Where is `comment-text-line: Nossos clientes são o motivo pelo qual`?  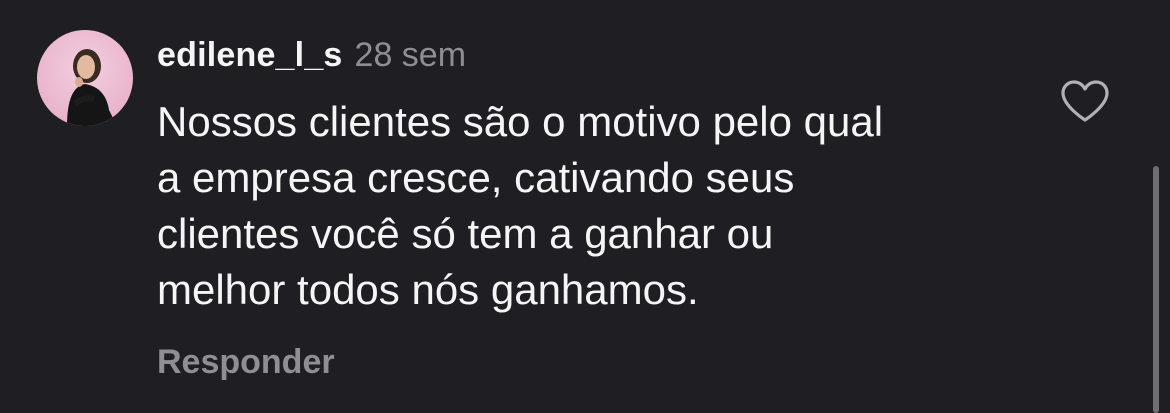
comment-text-line: Nossos clientes são o motivo pelo qual is located at coordinates (520, 121).